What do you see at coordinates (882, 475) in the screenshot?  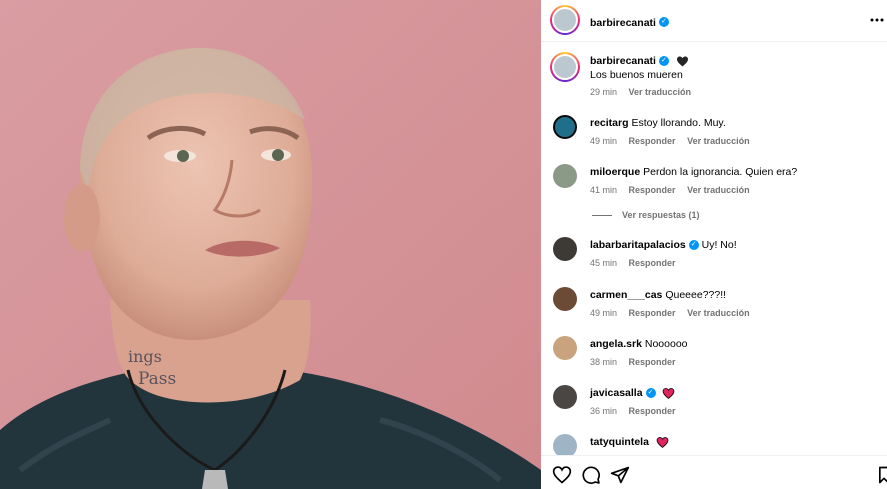 I see `bookmark-icon` at bounding box center [882, 475].